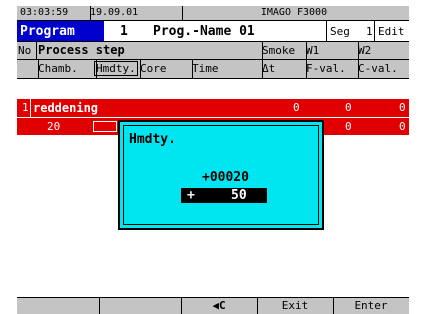 The width and height of the screenshot is (426, 314). Describe the element at coordinates (54, 13) in the screenshot. I see `clock: 03:03:59` at that location.